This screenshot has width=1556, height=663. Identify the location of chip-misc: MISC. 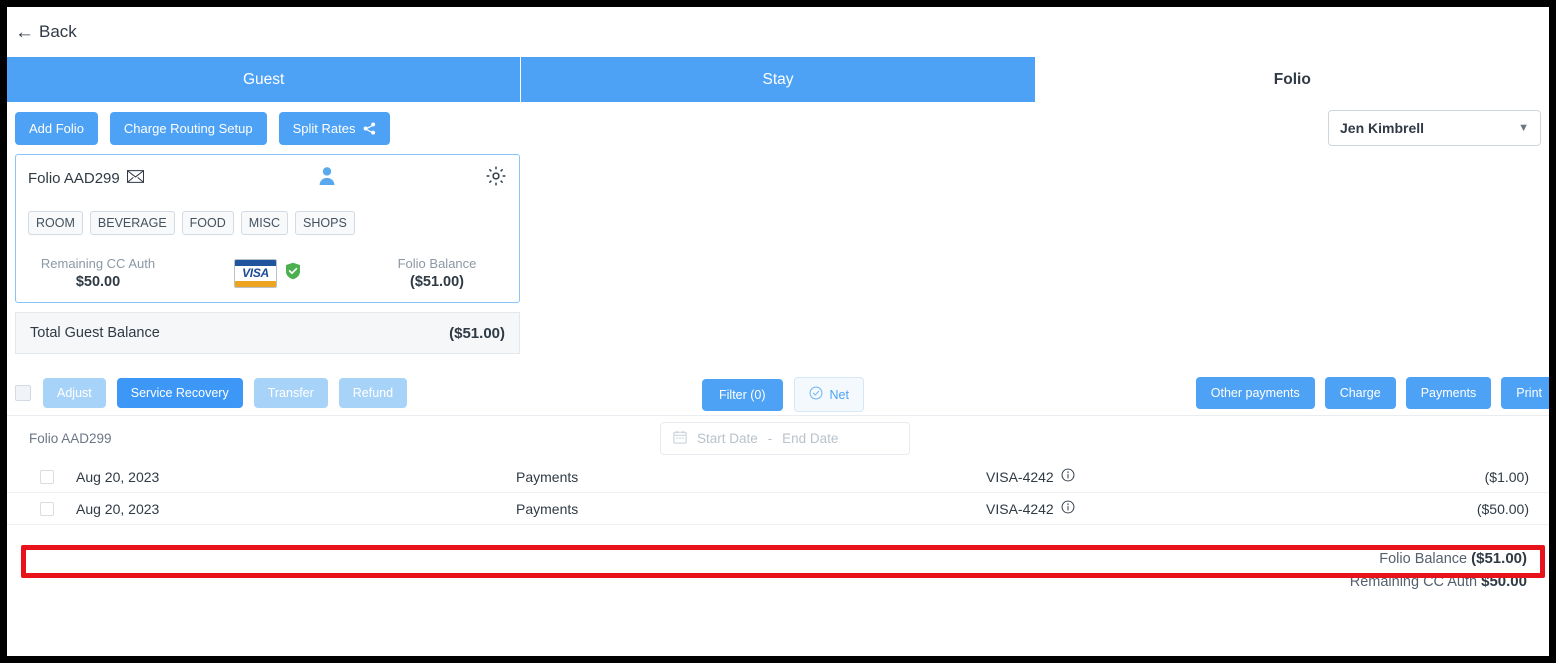
(264, 223).